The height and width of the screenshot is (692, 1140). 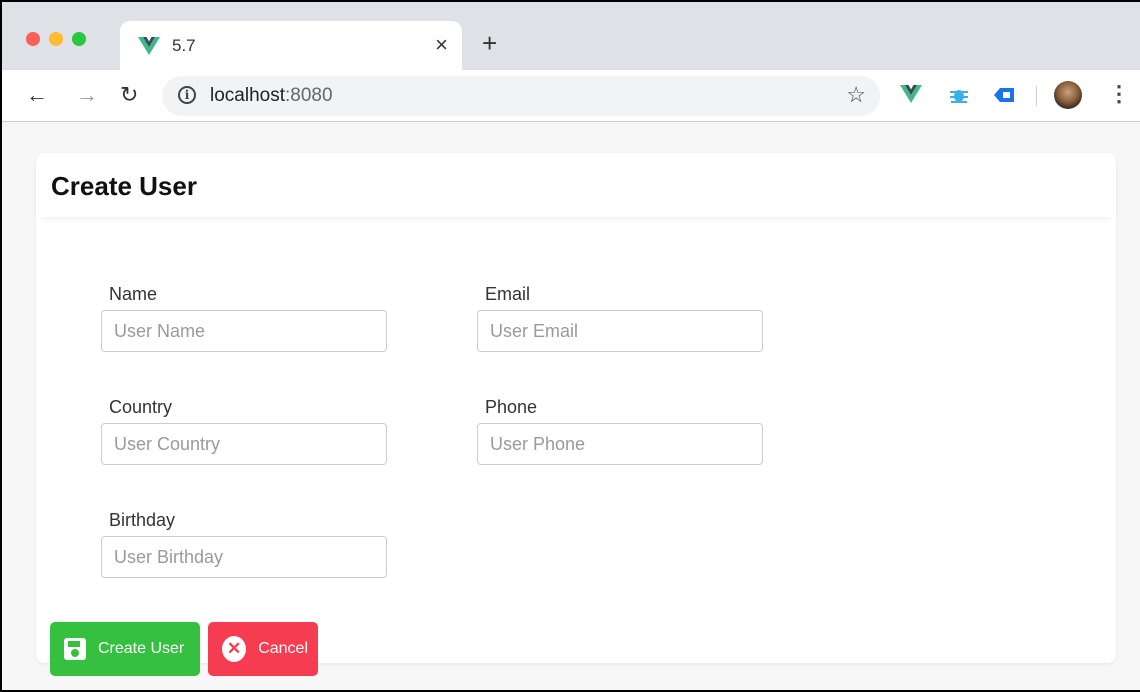 I want to click on phone-input, so click(x=620, y=444).